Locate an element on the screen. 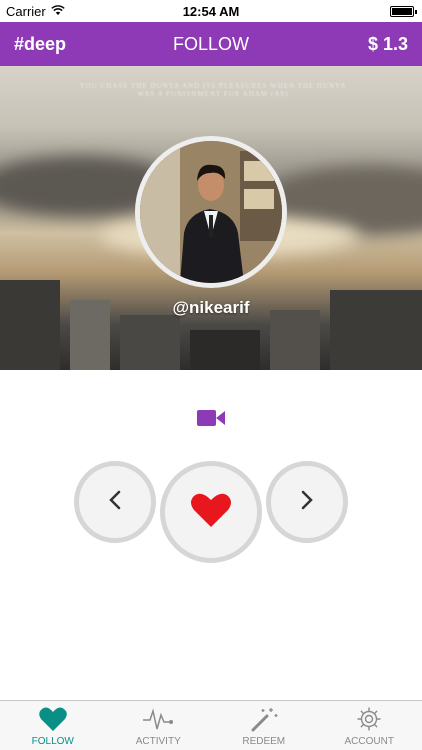 Image resolution: width=422 pixels, height=750 pixels. tab-label: REDEEM is located at coordinates (264, 741).